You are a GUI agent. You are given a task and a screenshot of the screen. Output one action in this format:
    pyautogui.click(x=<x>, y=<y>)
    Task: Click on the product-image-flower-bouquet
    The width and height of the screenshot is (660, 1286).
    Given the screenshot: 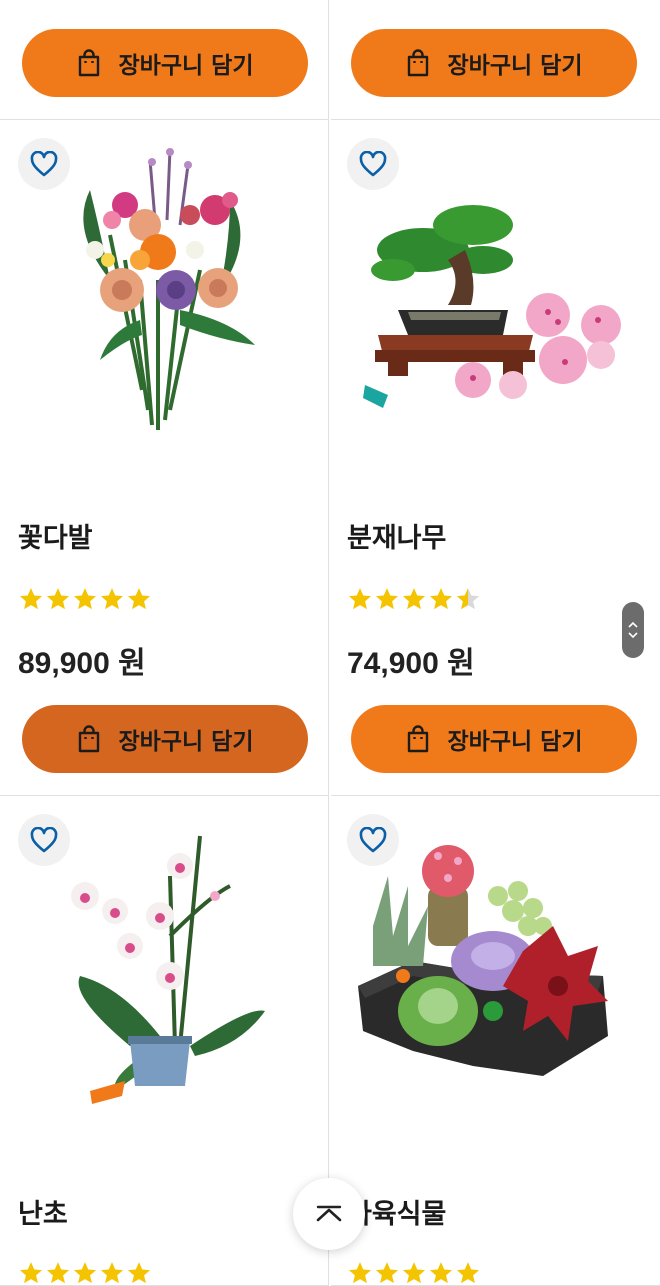 What is the action you would take?
    pyautogui.click(x=169, y=289)
    